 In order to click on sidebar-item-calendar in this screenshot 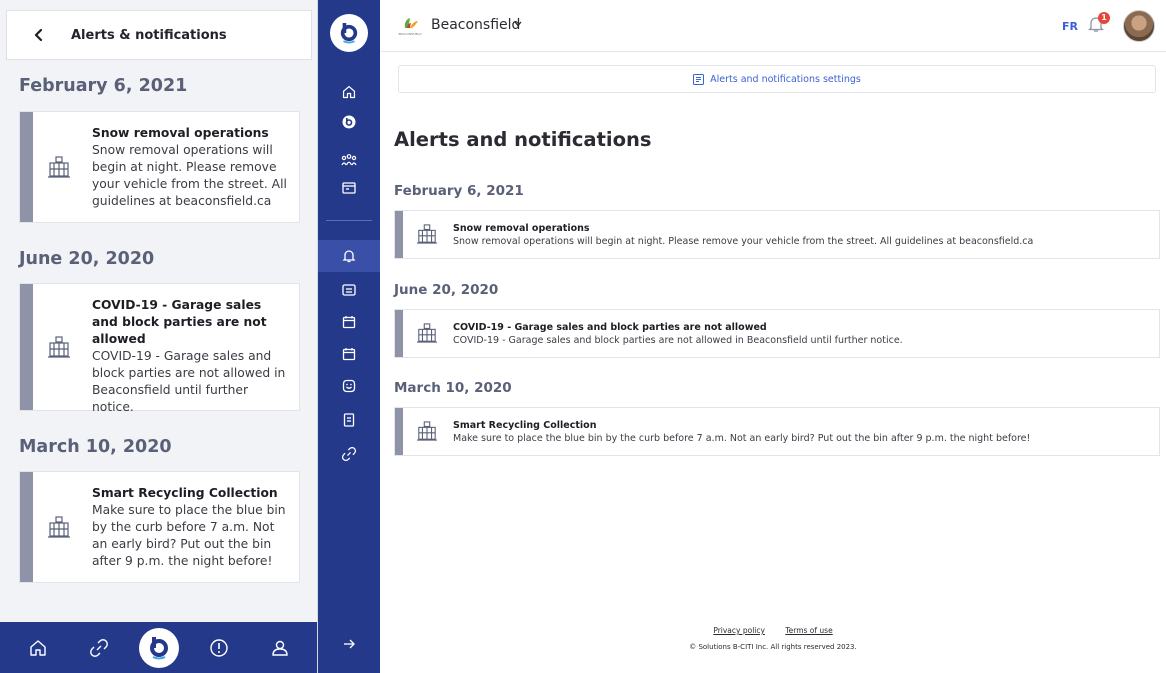, I will do `click(349, 322)`.